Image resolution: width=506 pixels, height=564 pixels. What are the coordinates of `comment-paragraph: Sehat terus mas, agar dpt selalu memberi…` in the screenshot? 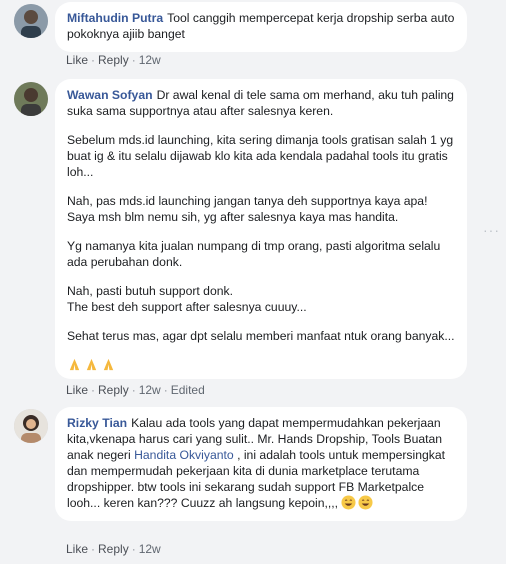 It's located at (261, 336).